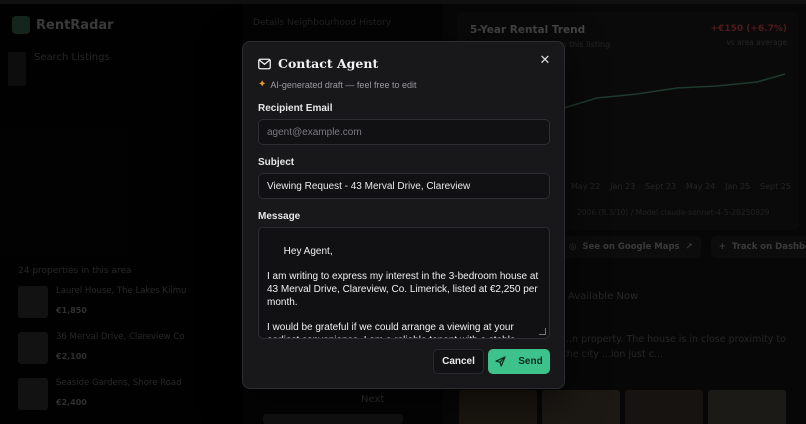 This screenshot has width=806, height=424. What do you see at coordinates (404, 132) in the screenshot?
I see `recipient-email-input` at bounding box center [404, 132].